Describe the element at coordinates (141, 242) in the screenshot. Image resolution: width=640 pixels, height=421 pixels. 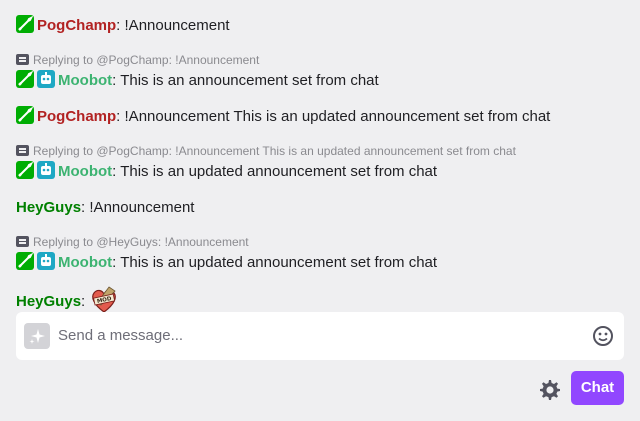
I see `reply-text: Replying to @HeyGuys: !Announcement` at that location.